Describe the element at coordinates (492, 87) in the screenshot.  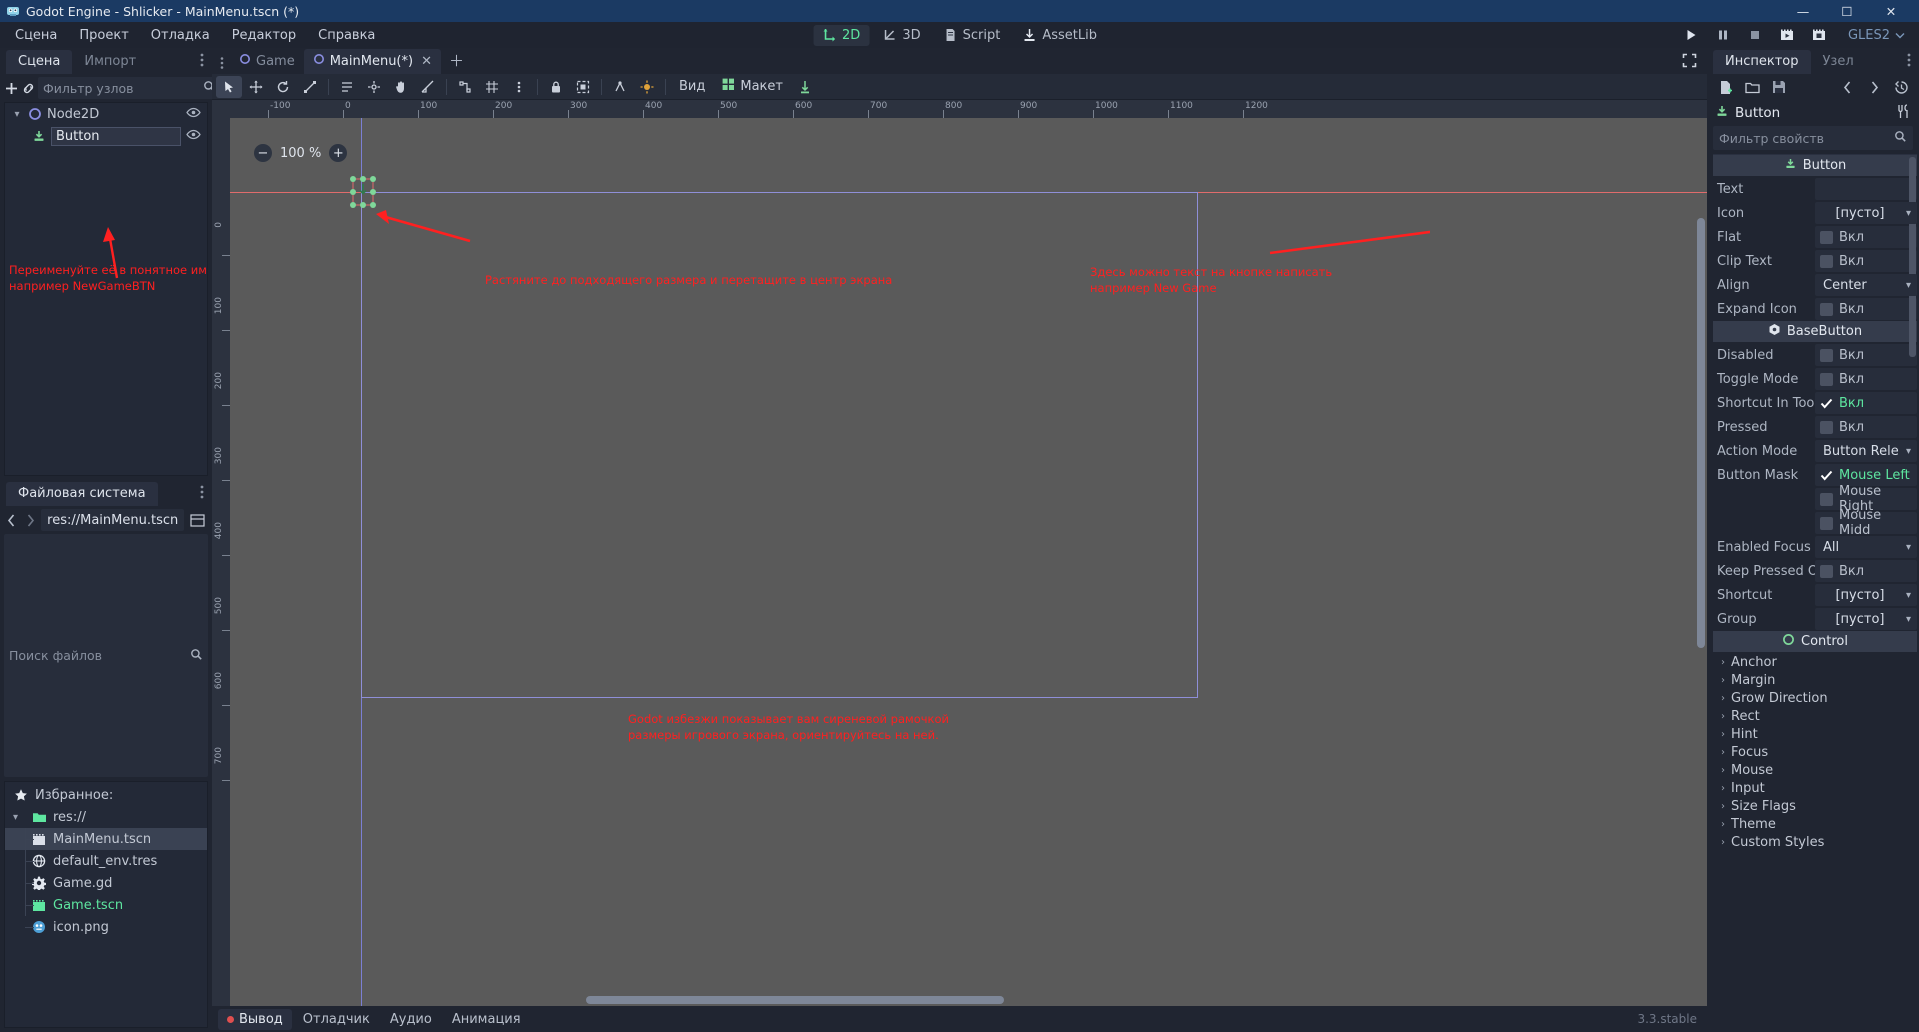
I see `grid-snap-icon` at that location.